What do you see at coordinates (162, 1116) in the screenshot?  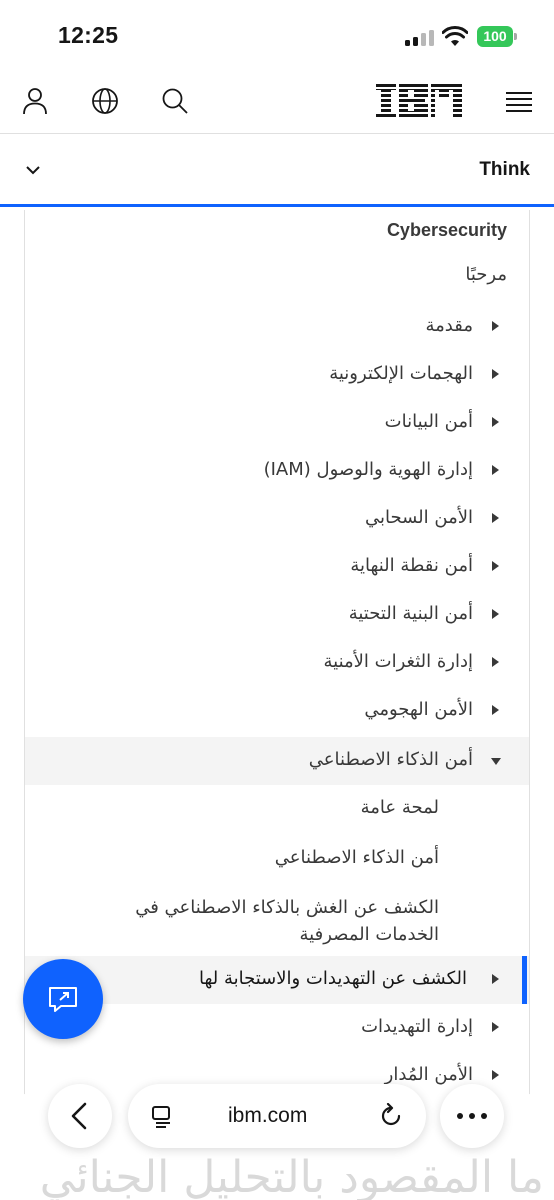 I see `reader-icon` at bounding box center [162, 1116].